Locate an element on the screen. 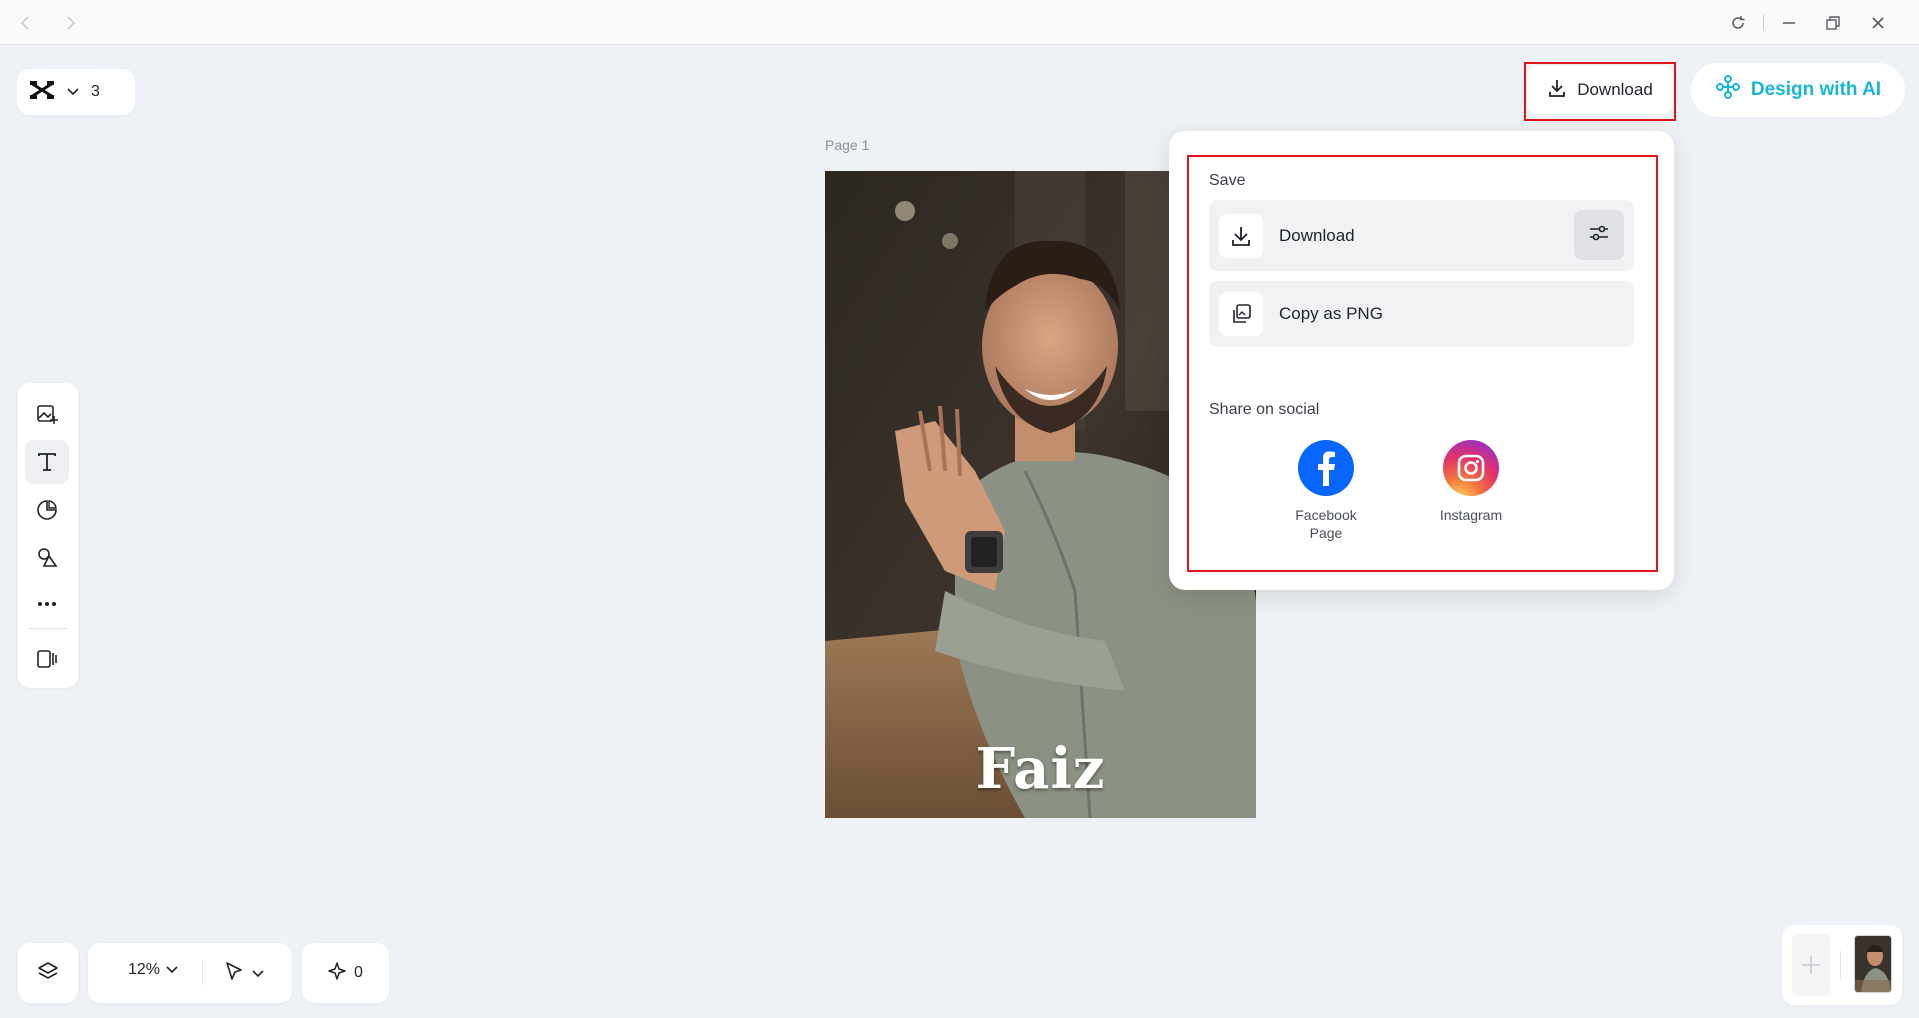 The height and width of the screenshot is (1018, 1919). close-icon is located at coordinates (1878, 23).